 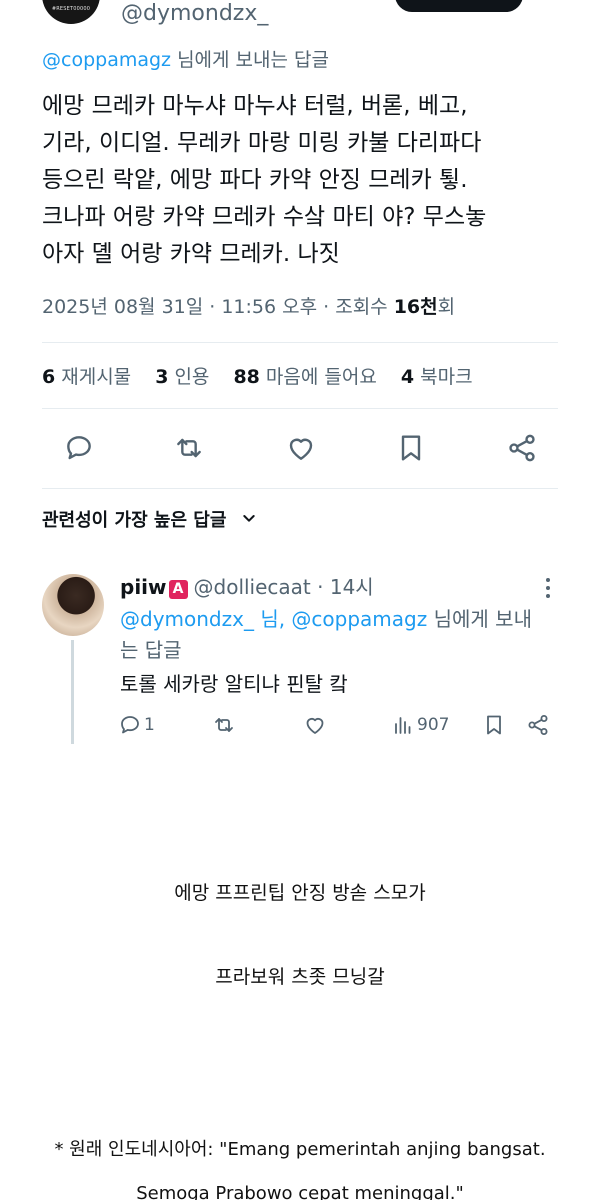 What do you see at coordinates (255, 180) in the screenshot?
I see `tweet-line: 등으린 락얕, 에망 파다 카약 안징 므레카 툏.` at bounding box center [255, 180].